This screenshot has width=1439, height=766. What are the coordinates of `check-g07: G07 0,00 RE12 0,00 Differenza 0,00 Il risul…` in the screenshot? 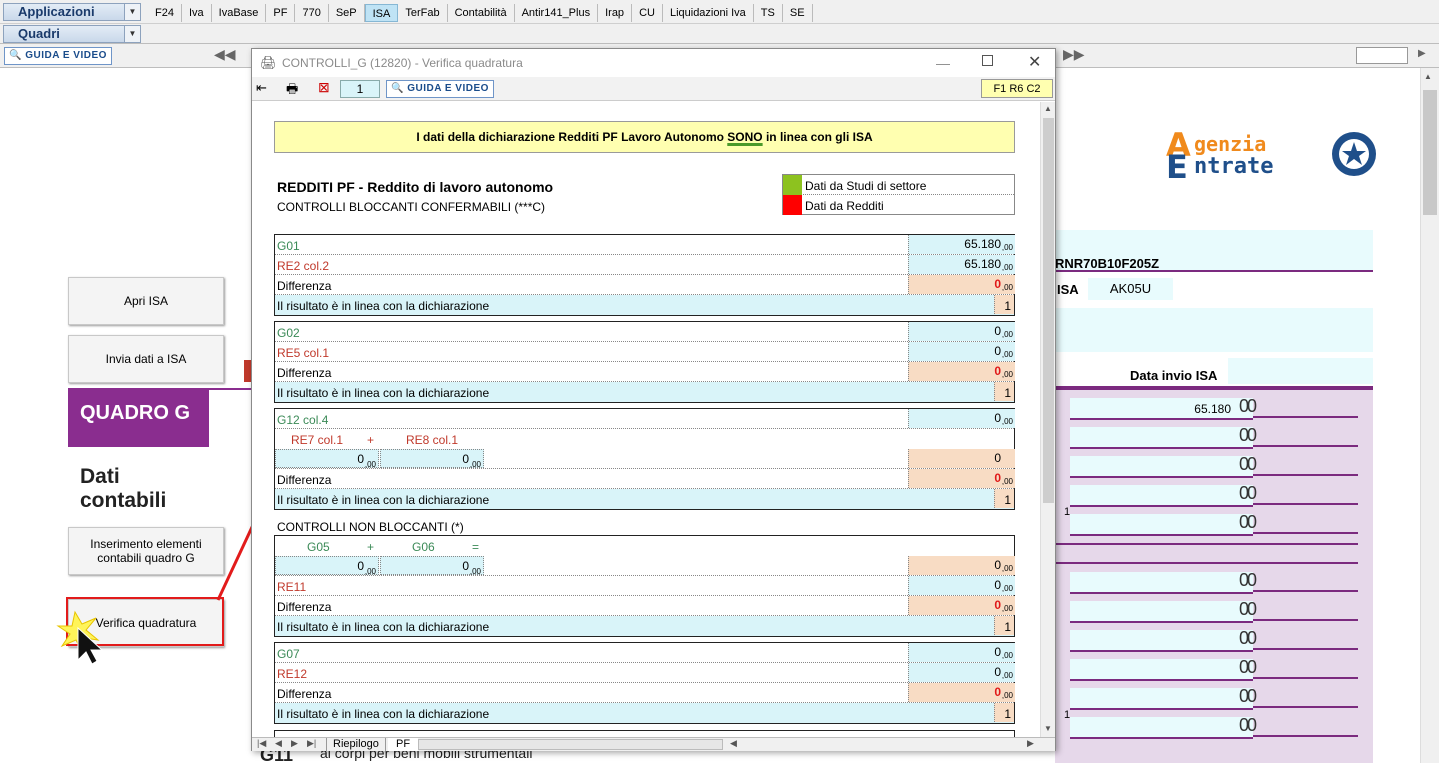 It's located at (644, 683).